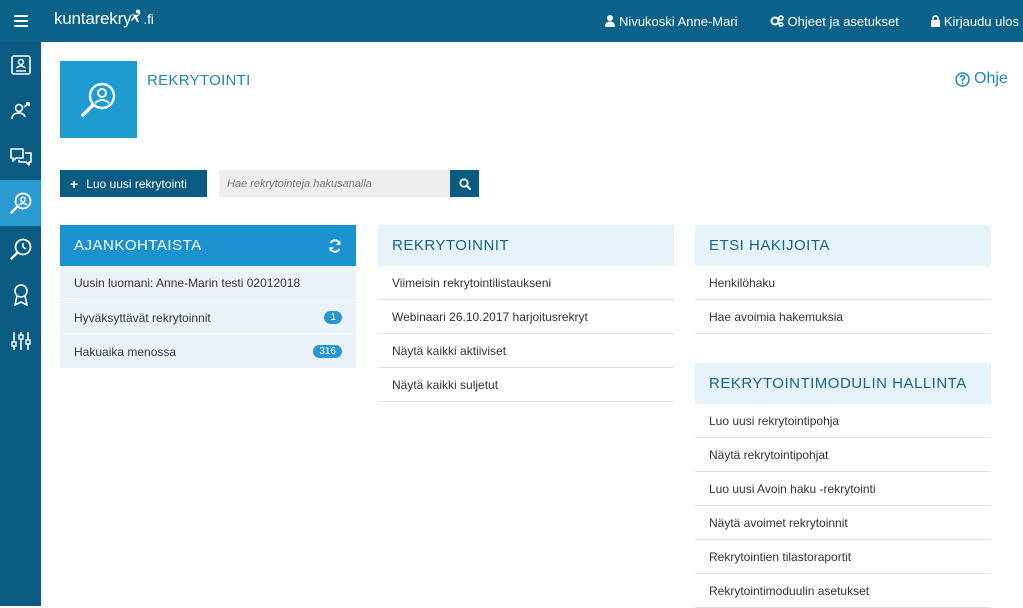  What do you see at coordinates (780, 556) in the screenshot?
I see `list-item-label: Rekrytointien tilastoraportit` at bounding box center [780, 556].